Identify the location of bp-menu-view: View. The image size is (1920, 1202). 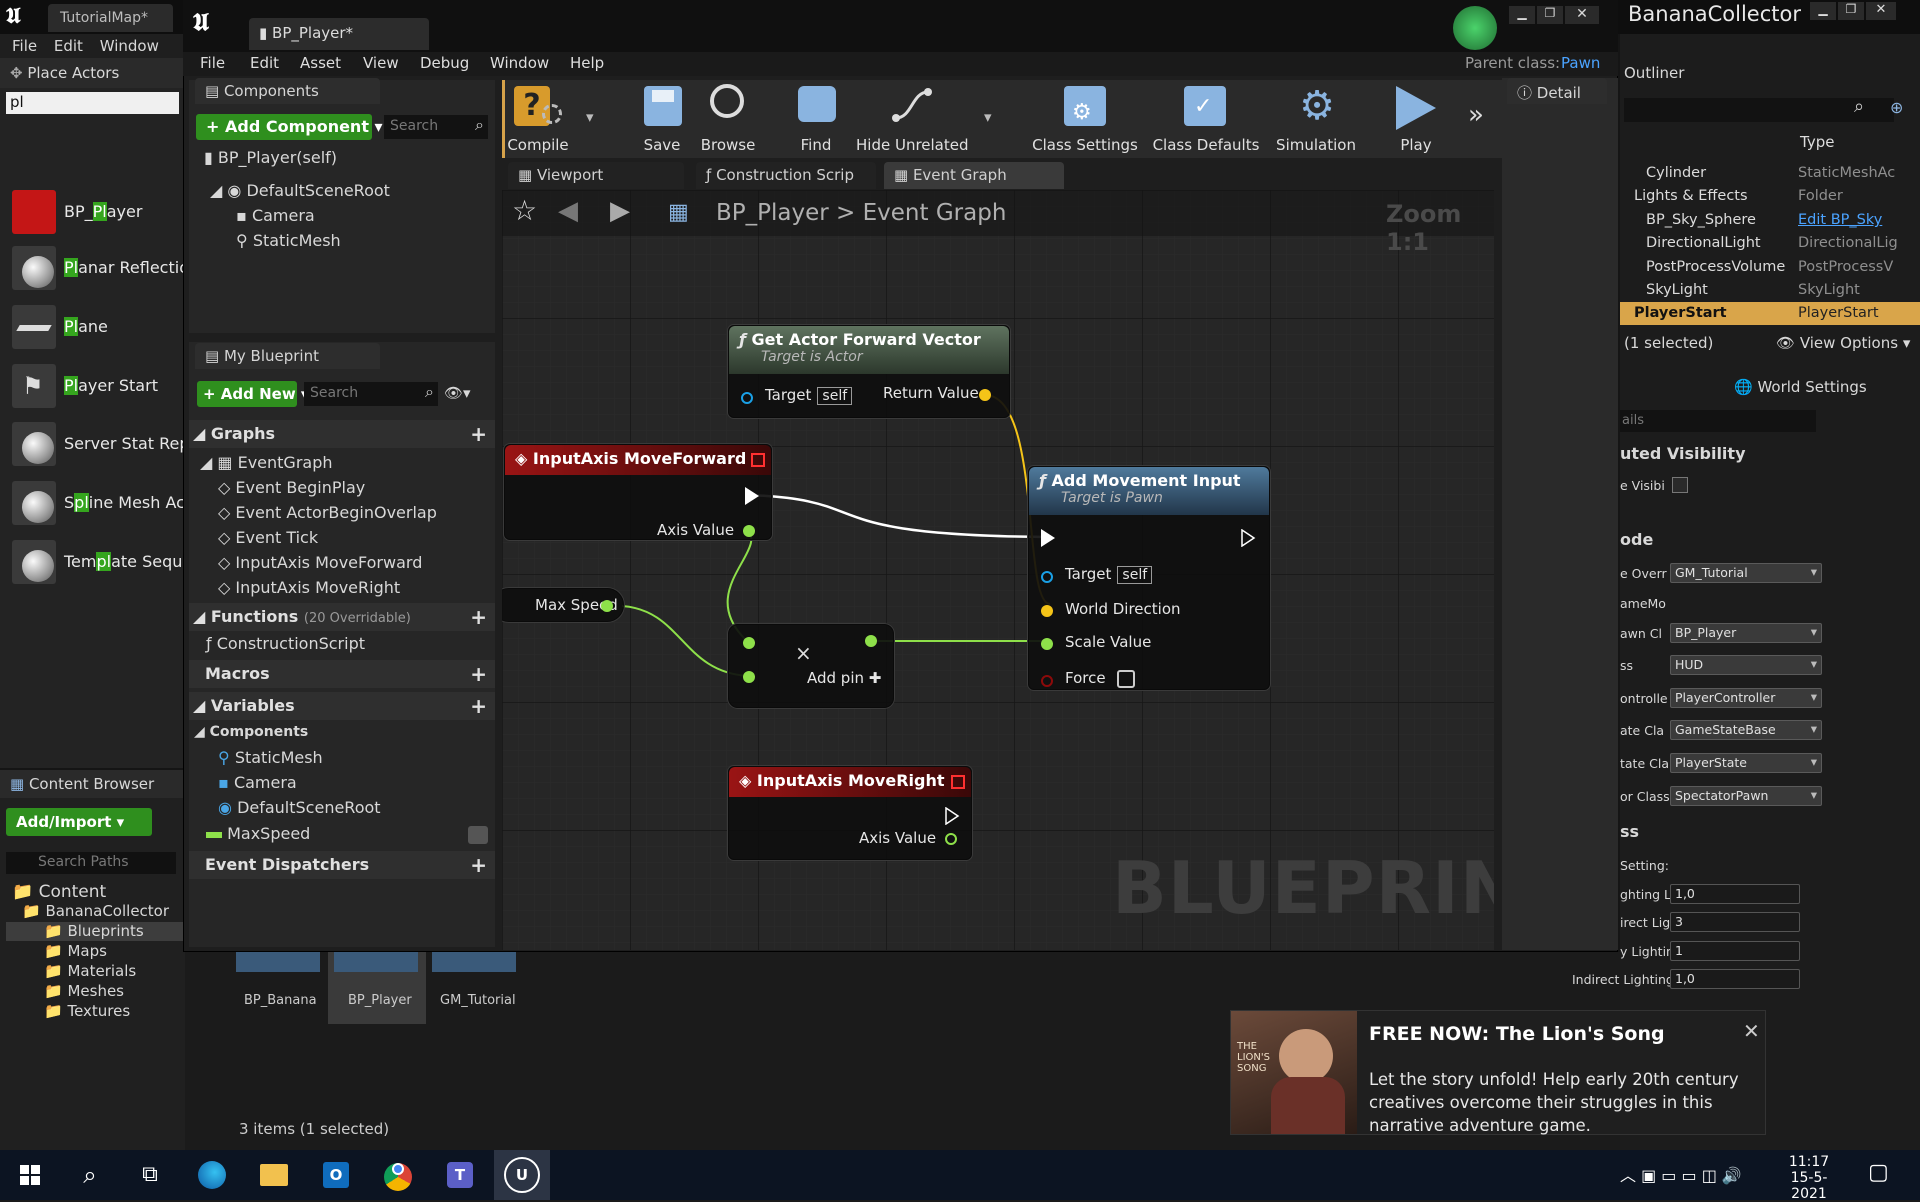
(381, 63).